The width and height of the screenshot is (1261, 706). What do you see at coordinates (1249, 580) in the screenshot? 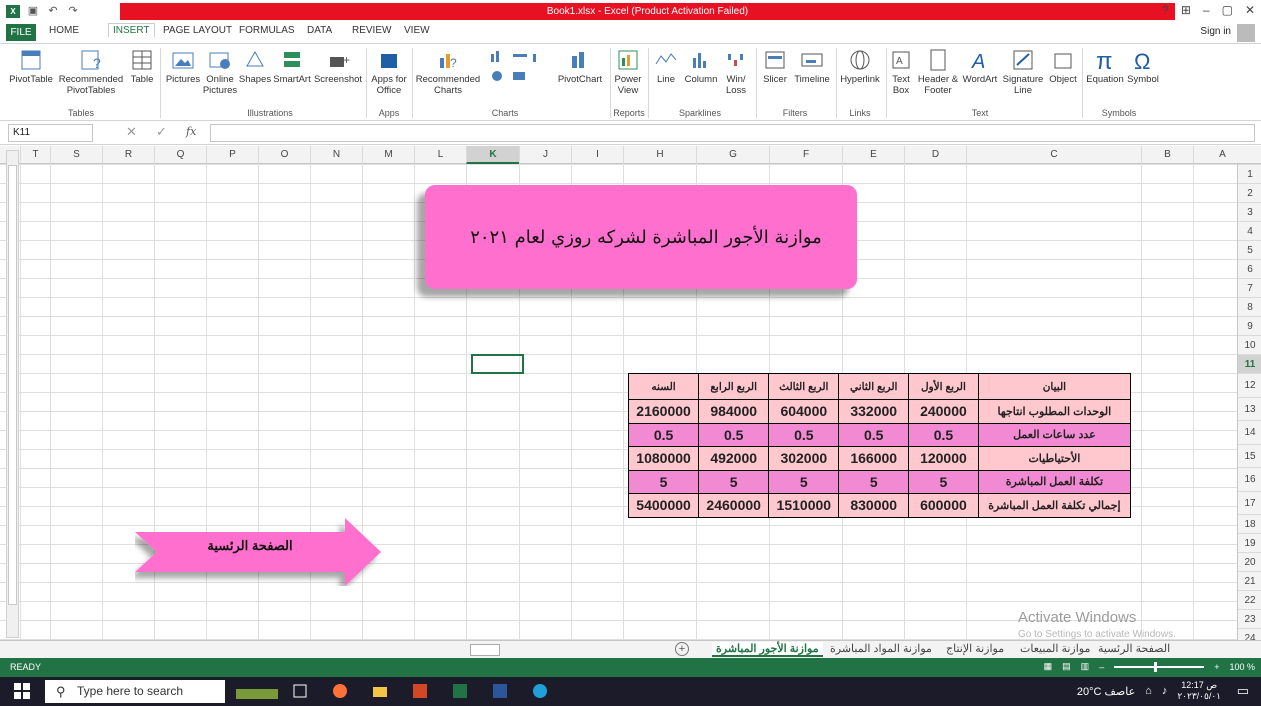
I see `row-header: 21` at bounding box center [1249, 580].